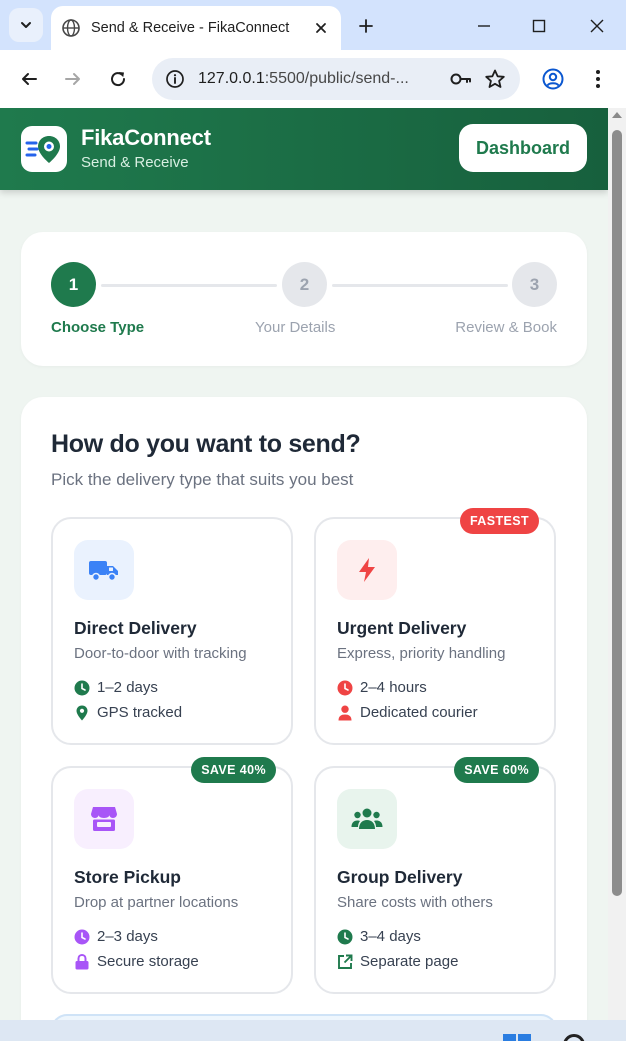  What do you see at coordinates (367, 570) in the screenshot?
I see `bolt-icon` at bounding box center [367, 570].